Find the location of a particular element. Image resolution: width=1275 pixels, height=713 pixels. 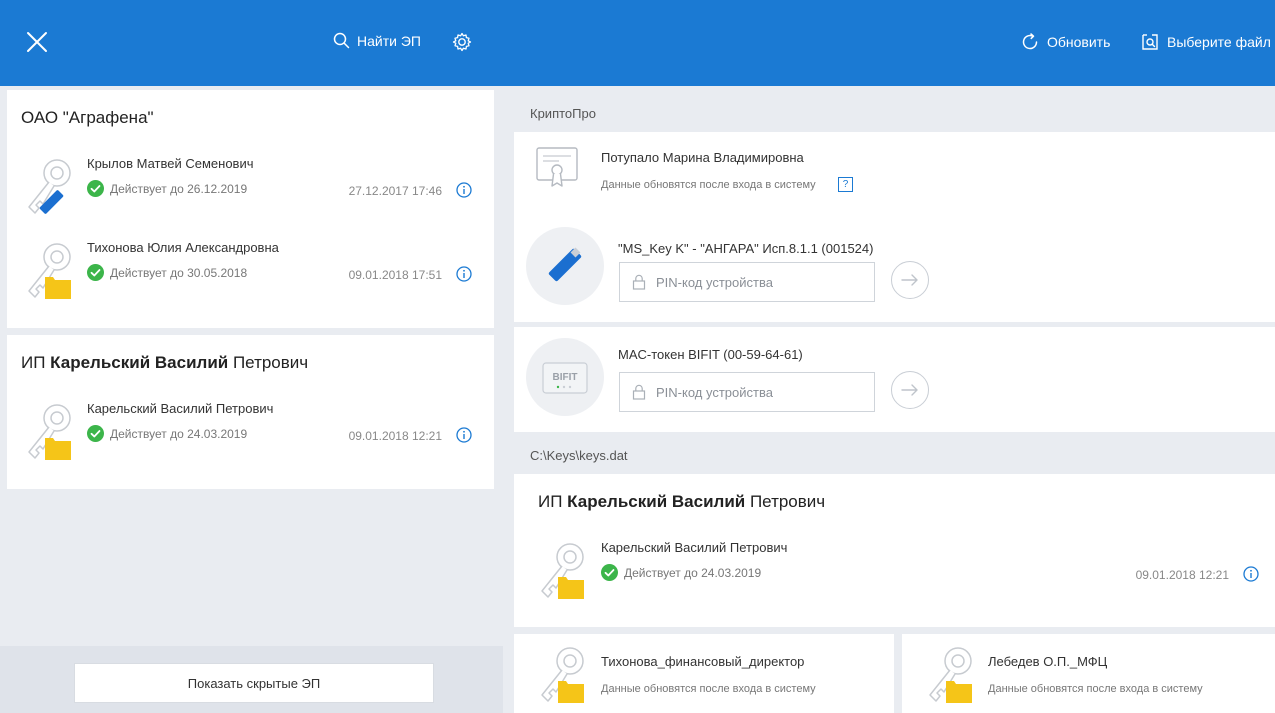

certificate-owner: Крылов Матвей Семенович is located at coordinates (170, 163).